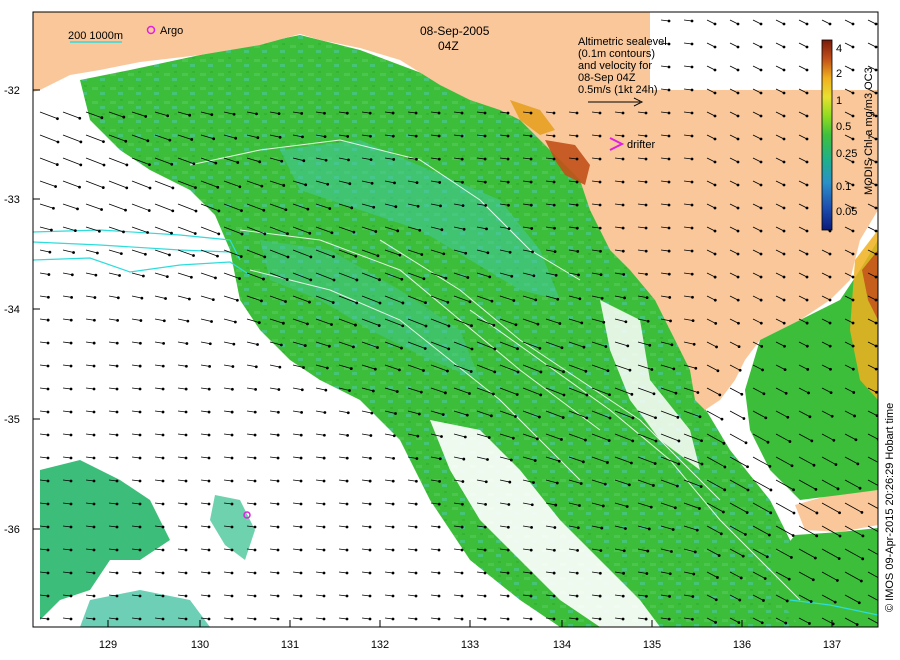 This screenshot has width=900, height=660. Describe the element at coordinates (171, 31) in the screenshot. I see `argo-label: Argo` at that location.